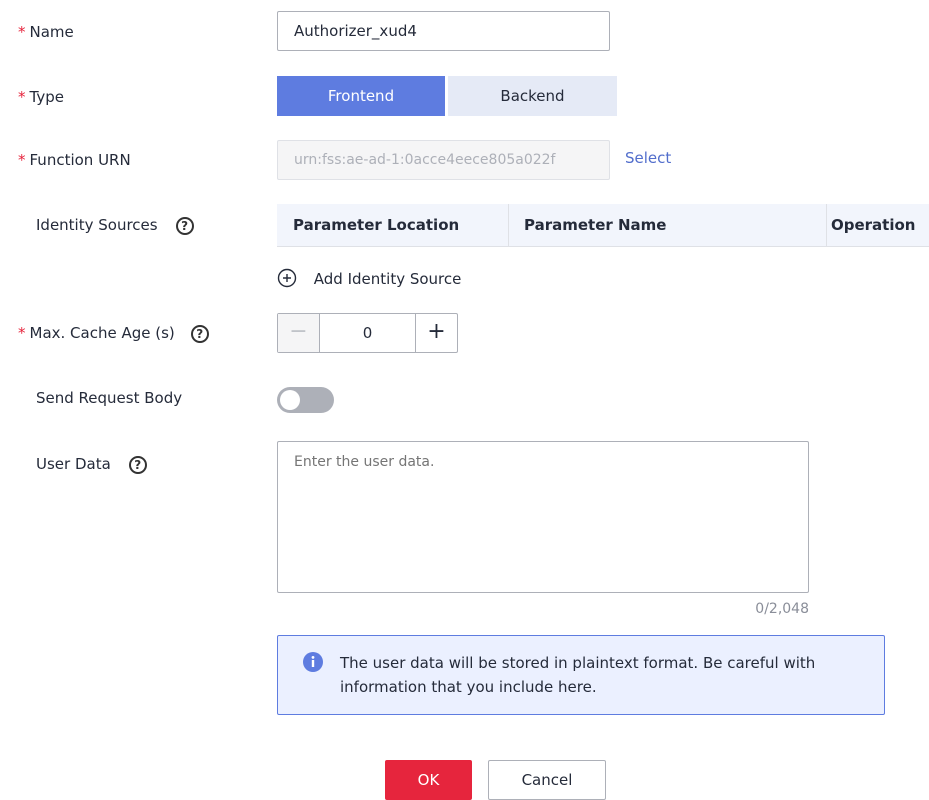  I want to click on cancel-button: Cancel, so click(547, 780).